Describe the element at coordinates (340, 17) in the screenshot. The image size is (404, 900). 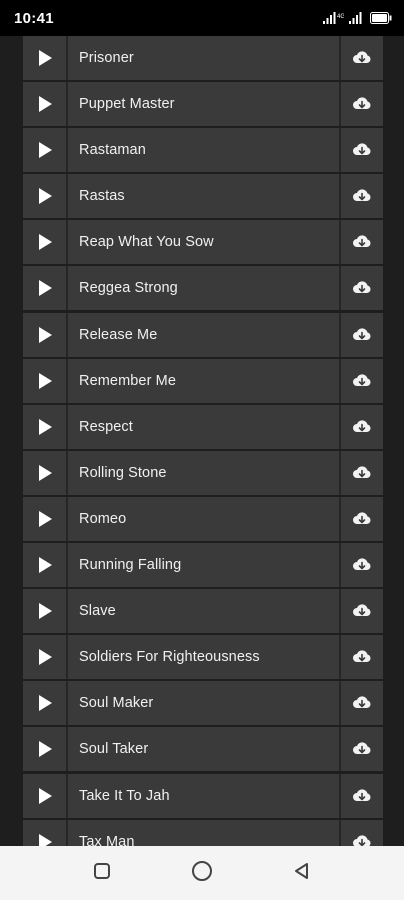
I see `svg-text: 4G` at that location.